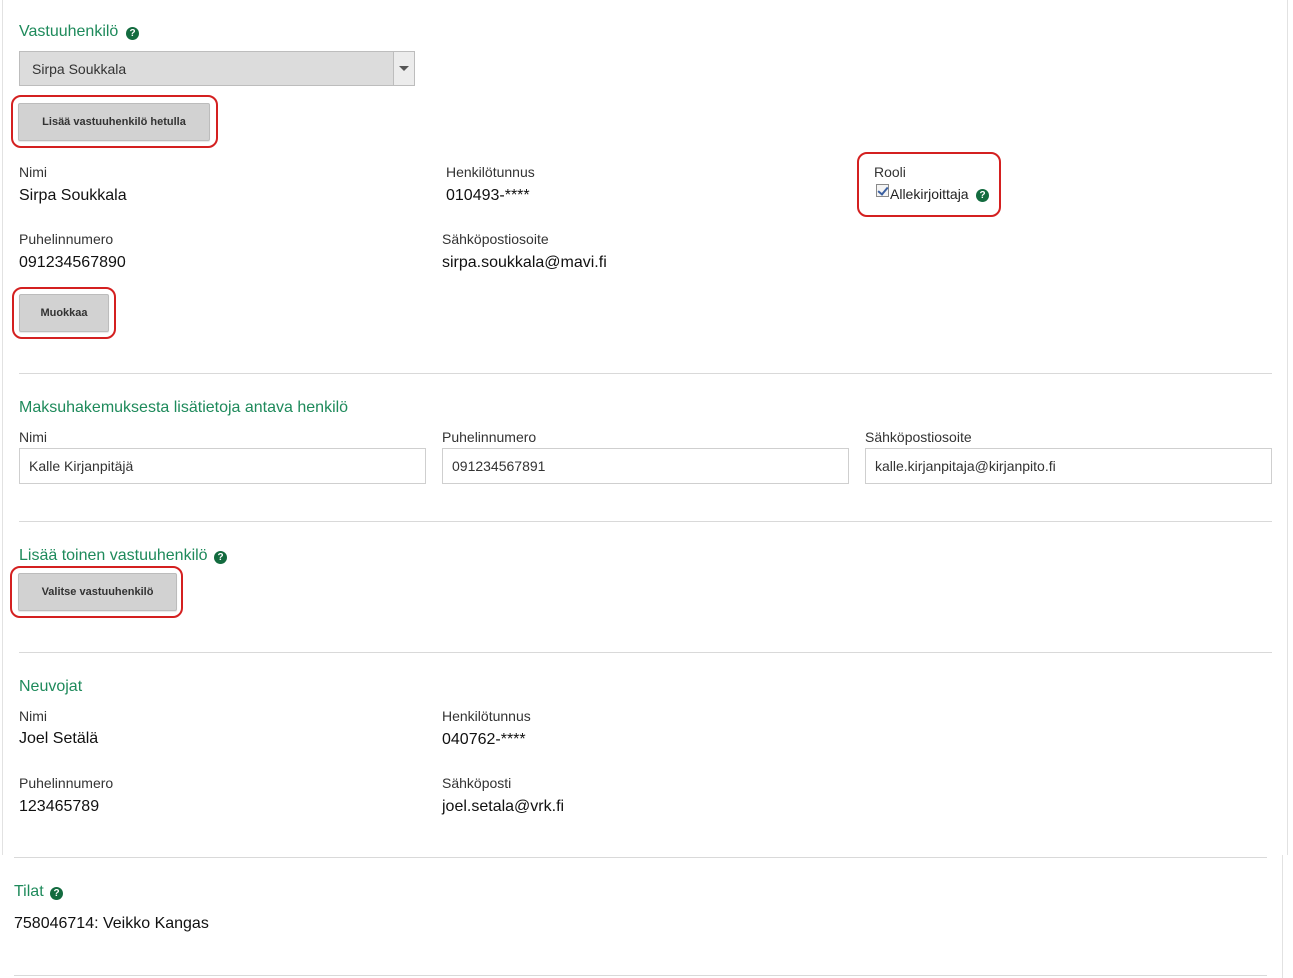 This screenshot has width=1293, height=978. Describe the element at coordinates (33, 172) in the screenshot. I see `name-label: Nimi` at that location.